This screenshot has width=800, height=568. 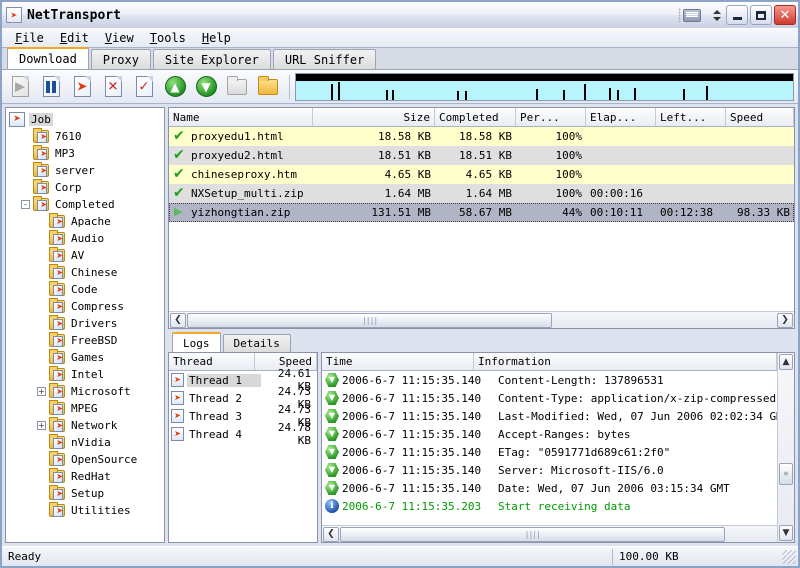 What do you see at coordinates (20, 87) in the screenshot?
I see `start-job-button: ▶` at bounding box center [20, 87].